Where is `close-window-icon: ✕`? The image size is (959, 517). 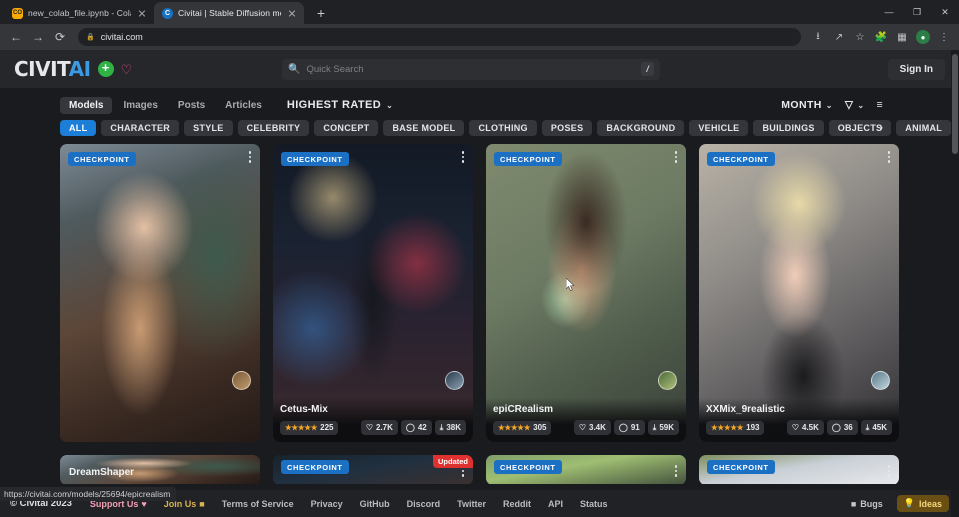 close-window-icon: ✕ is located at coordinates (945, 12).